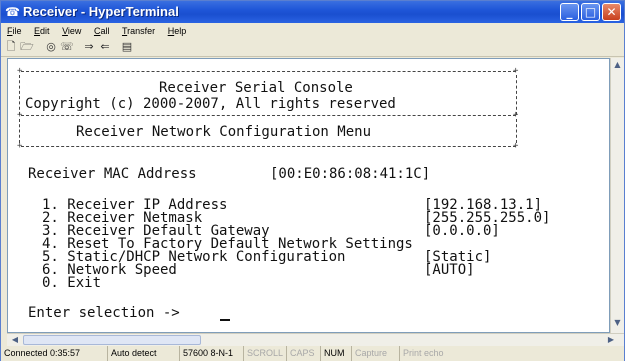 The image size is (625, 361). I want to click on scroll-down-arrow-icon: ▼, so click(617, 323).